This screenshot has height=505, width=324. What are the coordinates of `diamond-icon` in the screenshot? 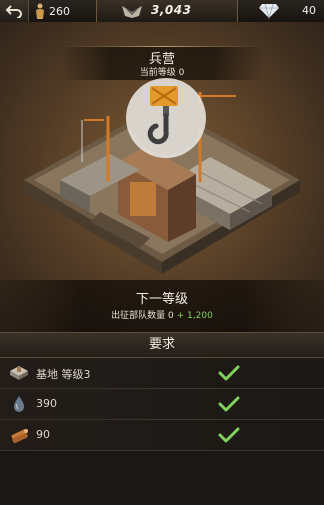 It's located at (269, 11).